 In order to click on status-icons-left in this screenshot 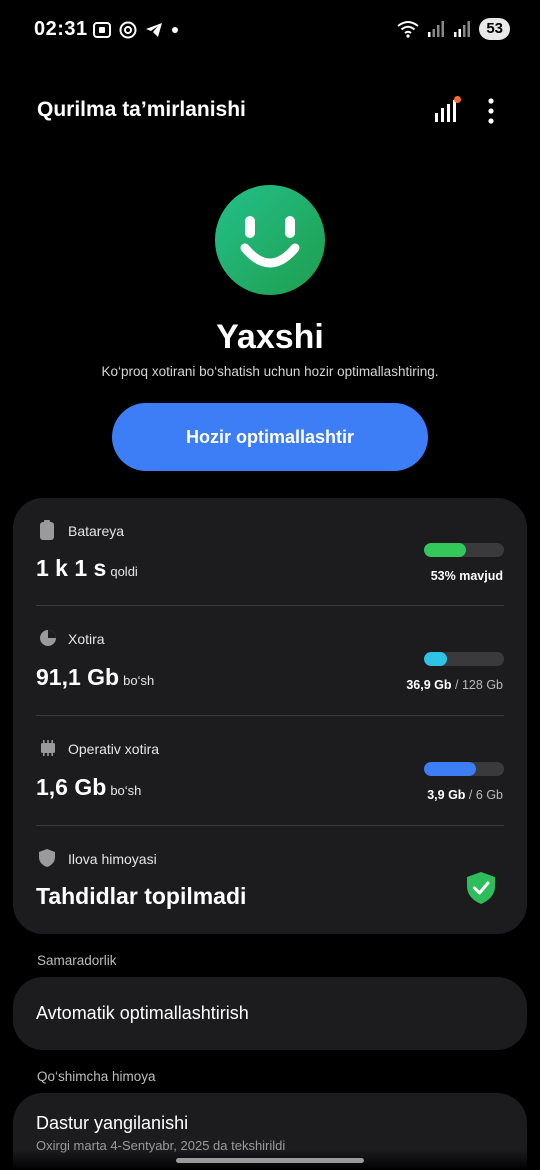, I will do `click(136, 30)`.